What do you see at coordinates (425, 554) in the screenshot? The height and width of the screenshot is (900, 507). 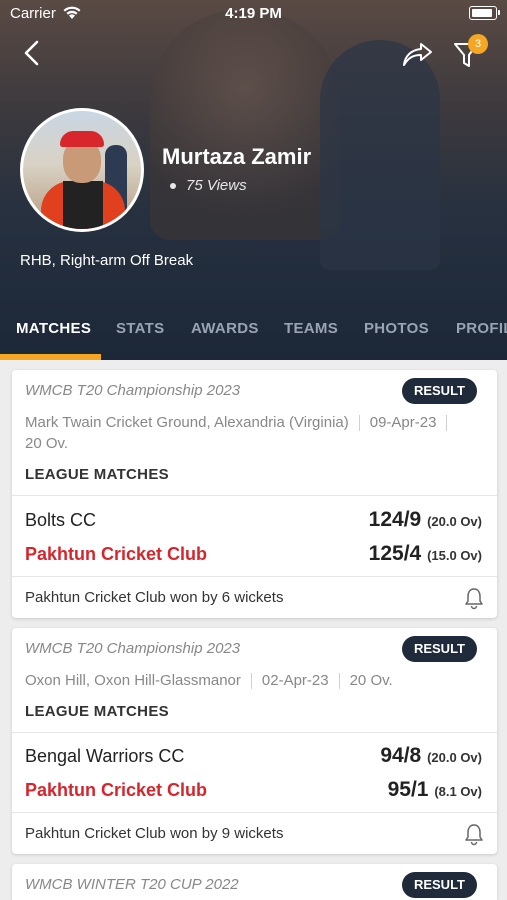 I see `team2-score: 125/4 (15.0 Ov)` at bounding box center [425, 554].